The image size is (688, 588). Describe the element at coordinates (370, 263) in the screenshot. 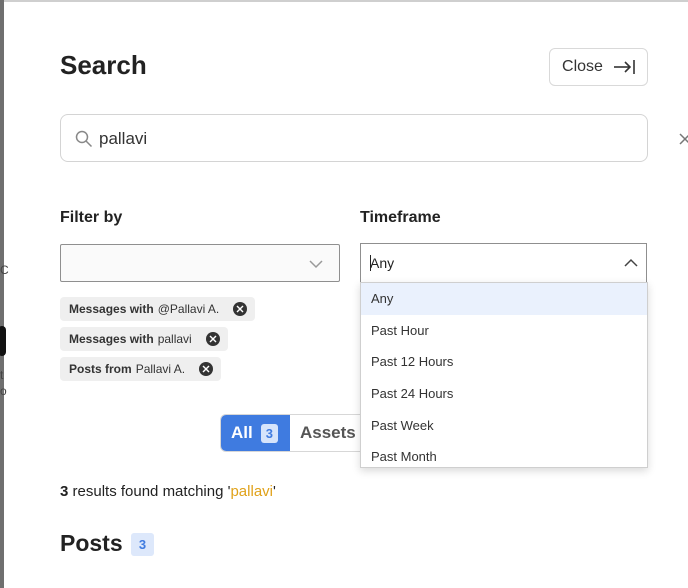

I see `text-cursor` at that location.